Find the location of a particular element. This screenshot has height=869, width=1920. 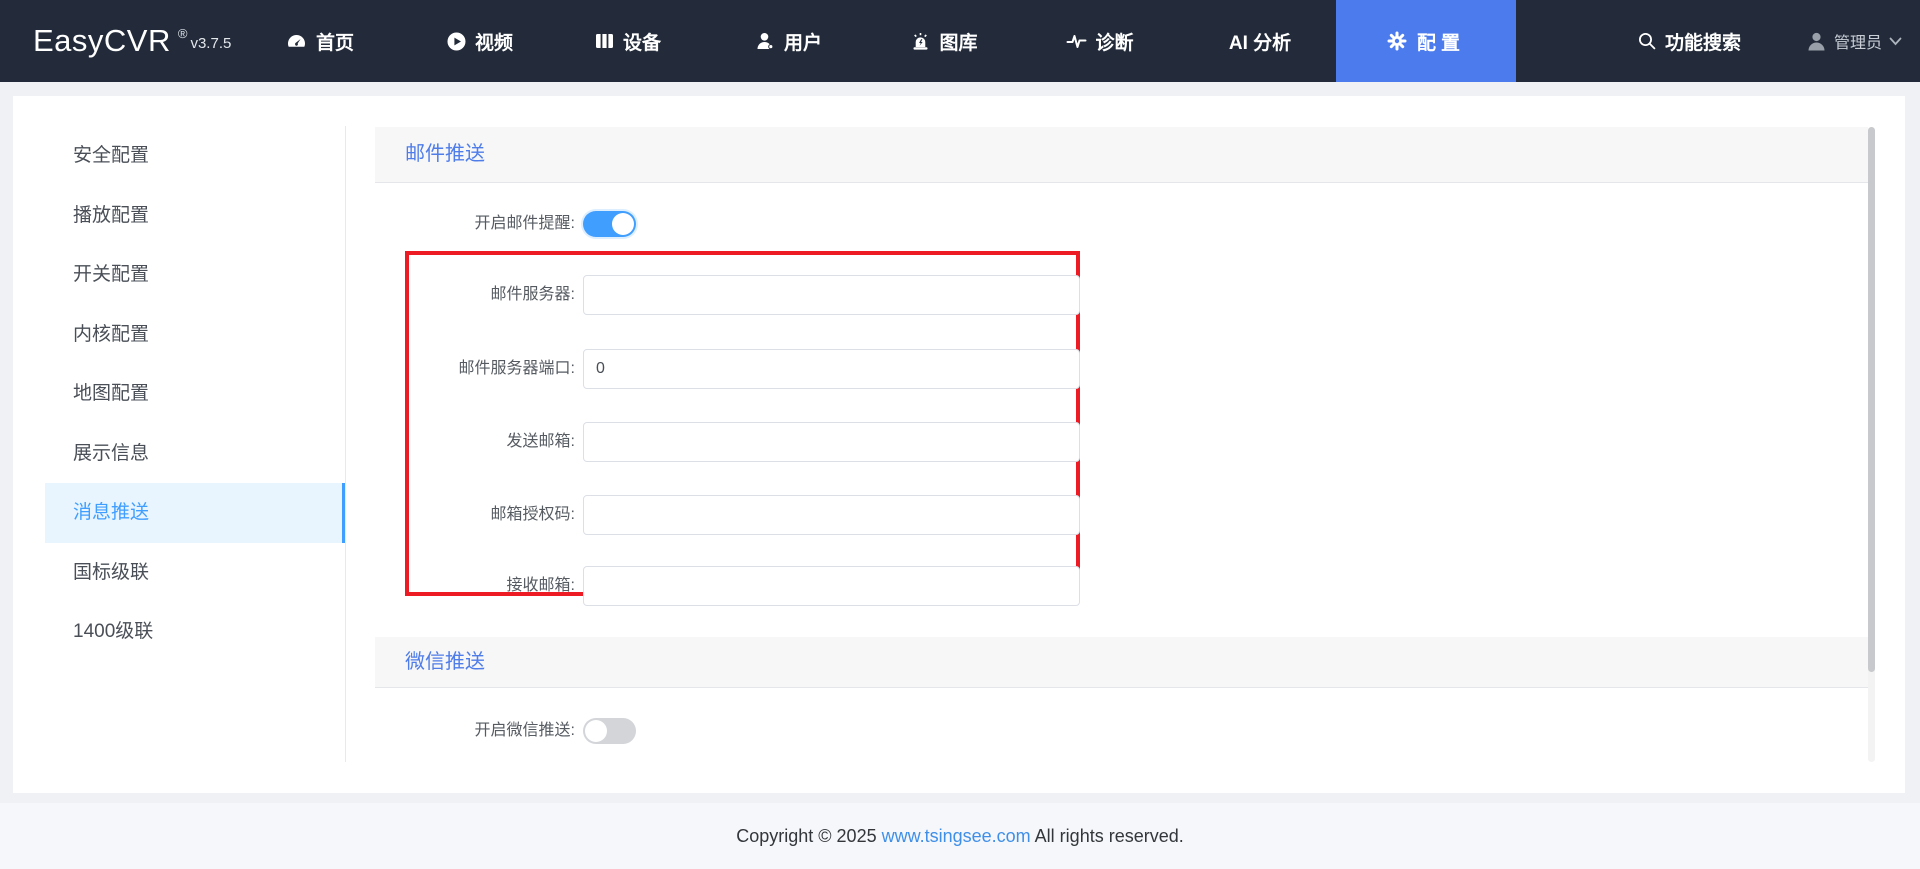

mail-port-label: 邮件服务器端口: is located at coordinates (516, 368).